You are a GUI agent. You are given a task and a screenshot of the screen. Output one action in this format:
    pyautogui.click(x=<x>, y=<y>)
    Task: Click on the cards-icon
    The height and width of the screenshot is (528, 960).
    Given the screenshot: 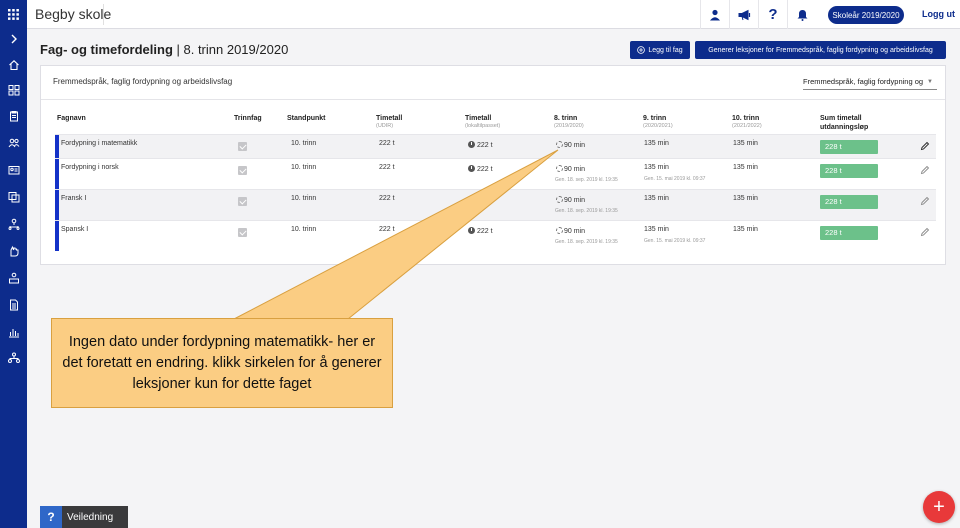 What is the action you would take?
    pyautogui.click(x=13, y=197)
    